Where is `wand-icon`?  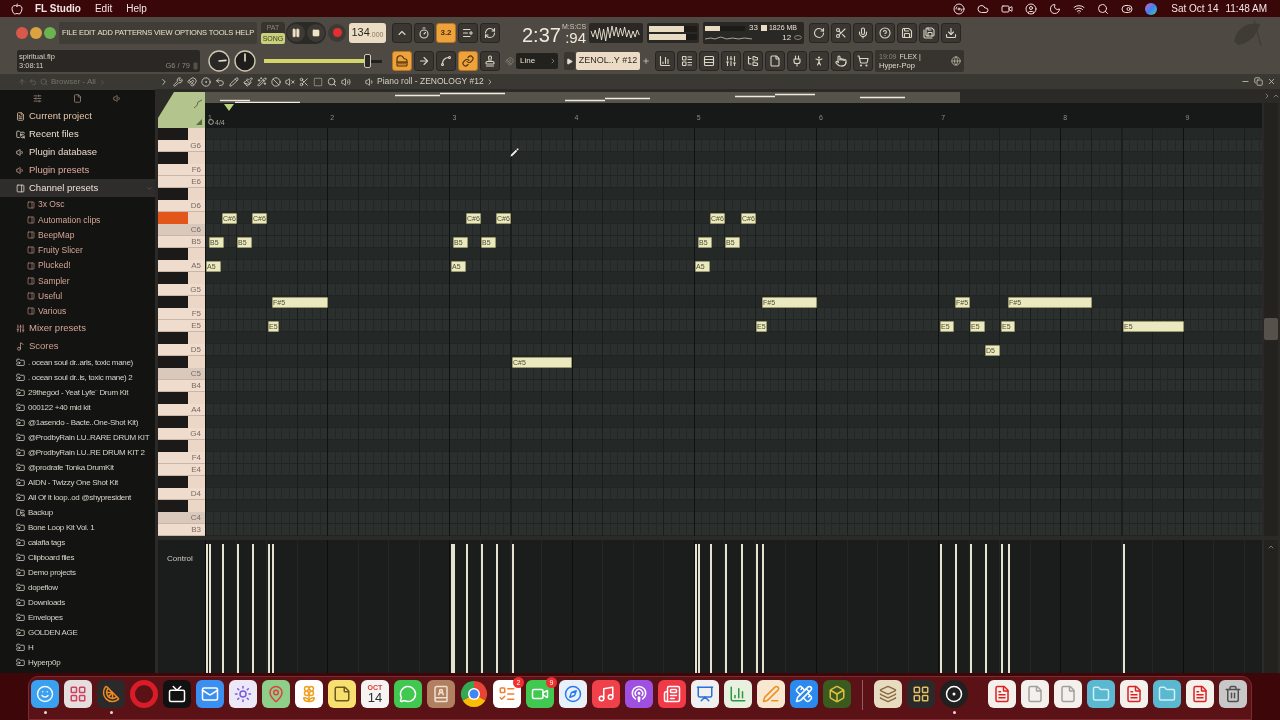 wand-icon is located at coordinates (262, 81).